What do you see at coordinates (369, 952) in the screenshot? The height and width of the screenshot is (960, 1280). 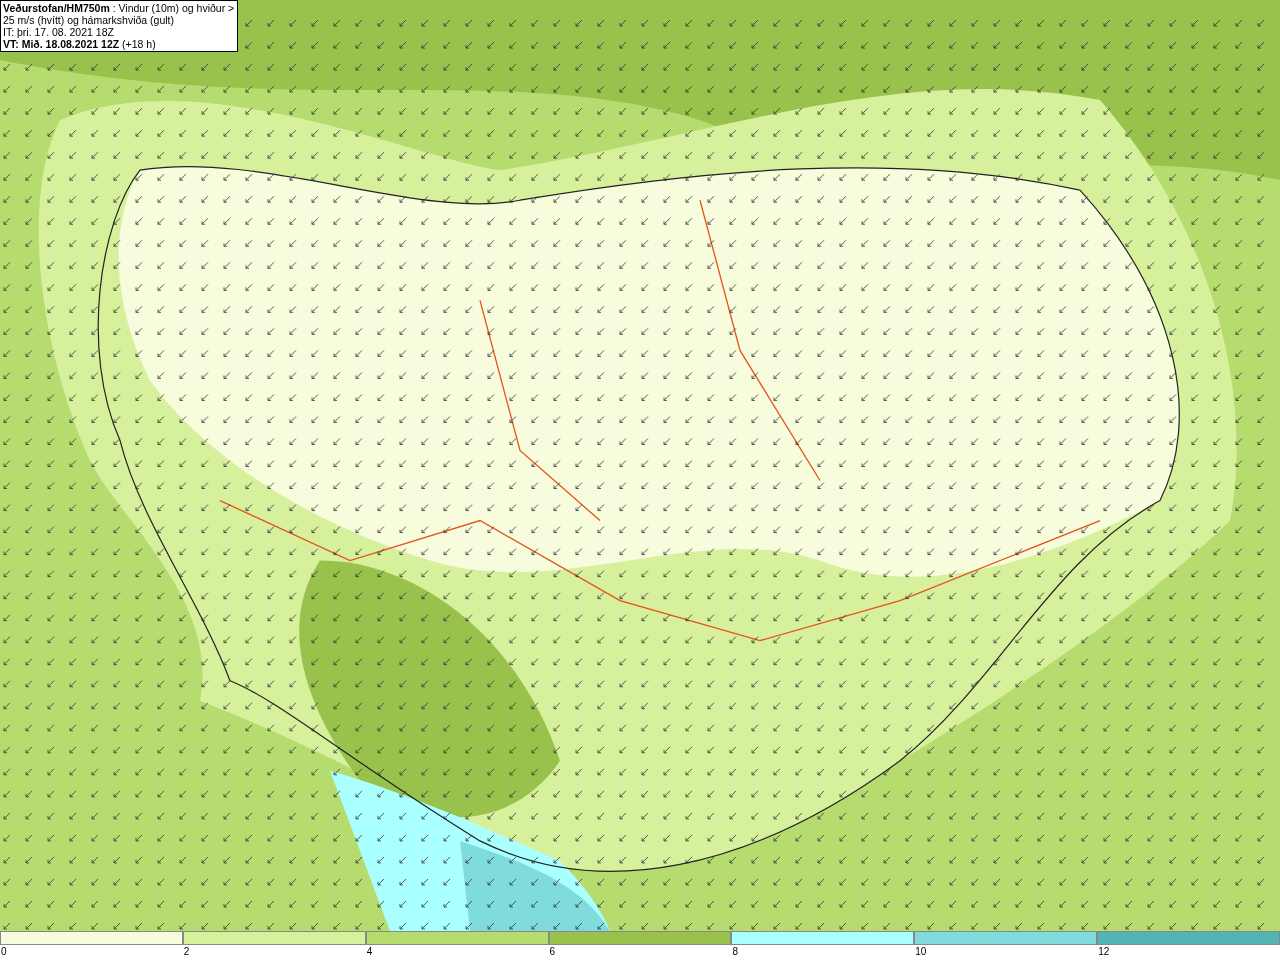 I see `legend-label: 4` at bounding box center [369, 952].